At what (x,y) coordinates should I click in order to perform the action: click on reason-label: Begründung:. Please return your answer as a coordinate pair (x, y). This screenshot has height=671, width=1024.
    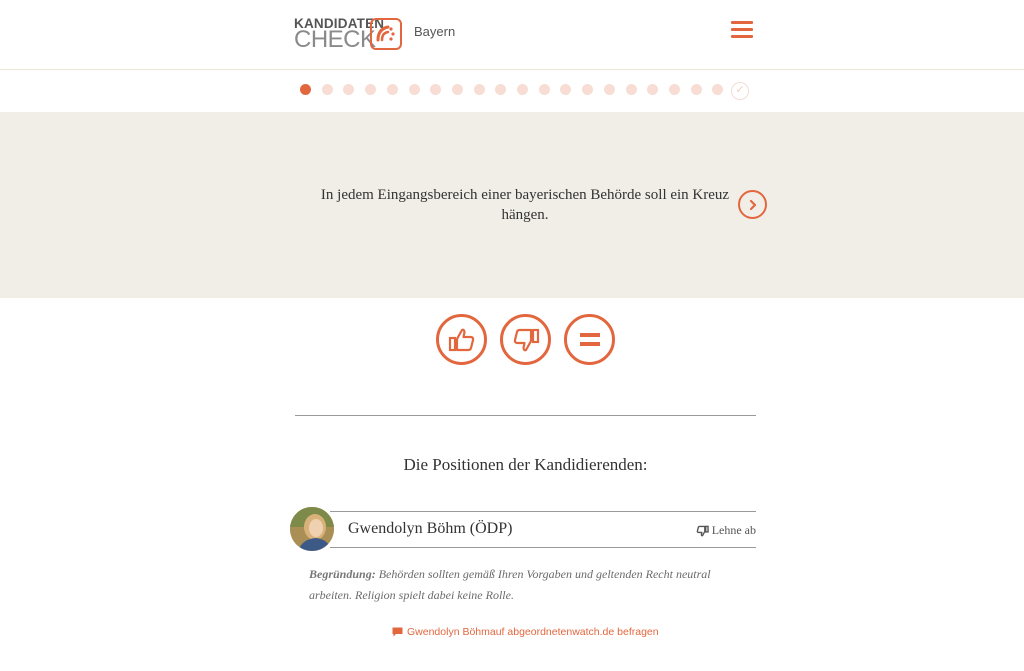
    Looking at the image, I should click on (342, 574).